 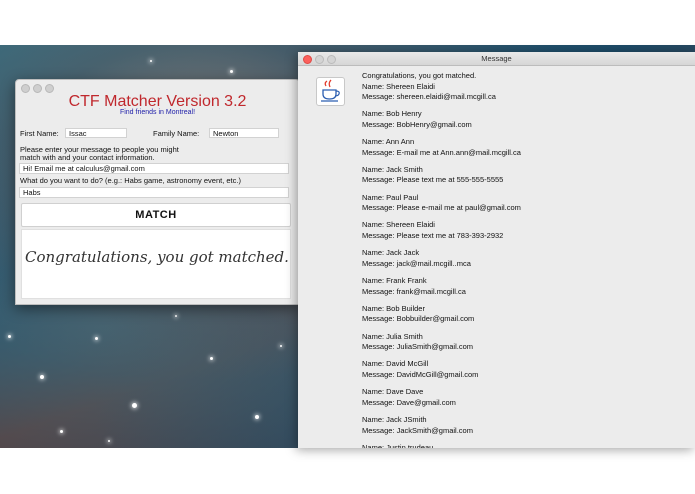 I want to click on entry-message: Message: frank@mail.mcgill.ca, so click(x=414, y=291).